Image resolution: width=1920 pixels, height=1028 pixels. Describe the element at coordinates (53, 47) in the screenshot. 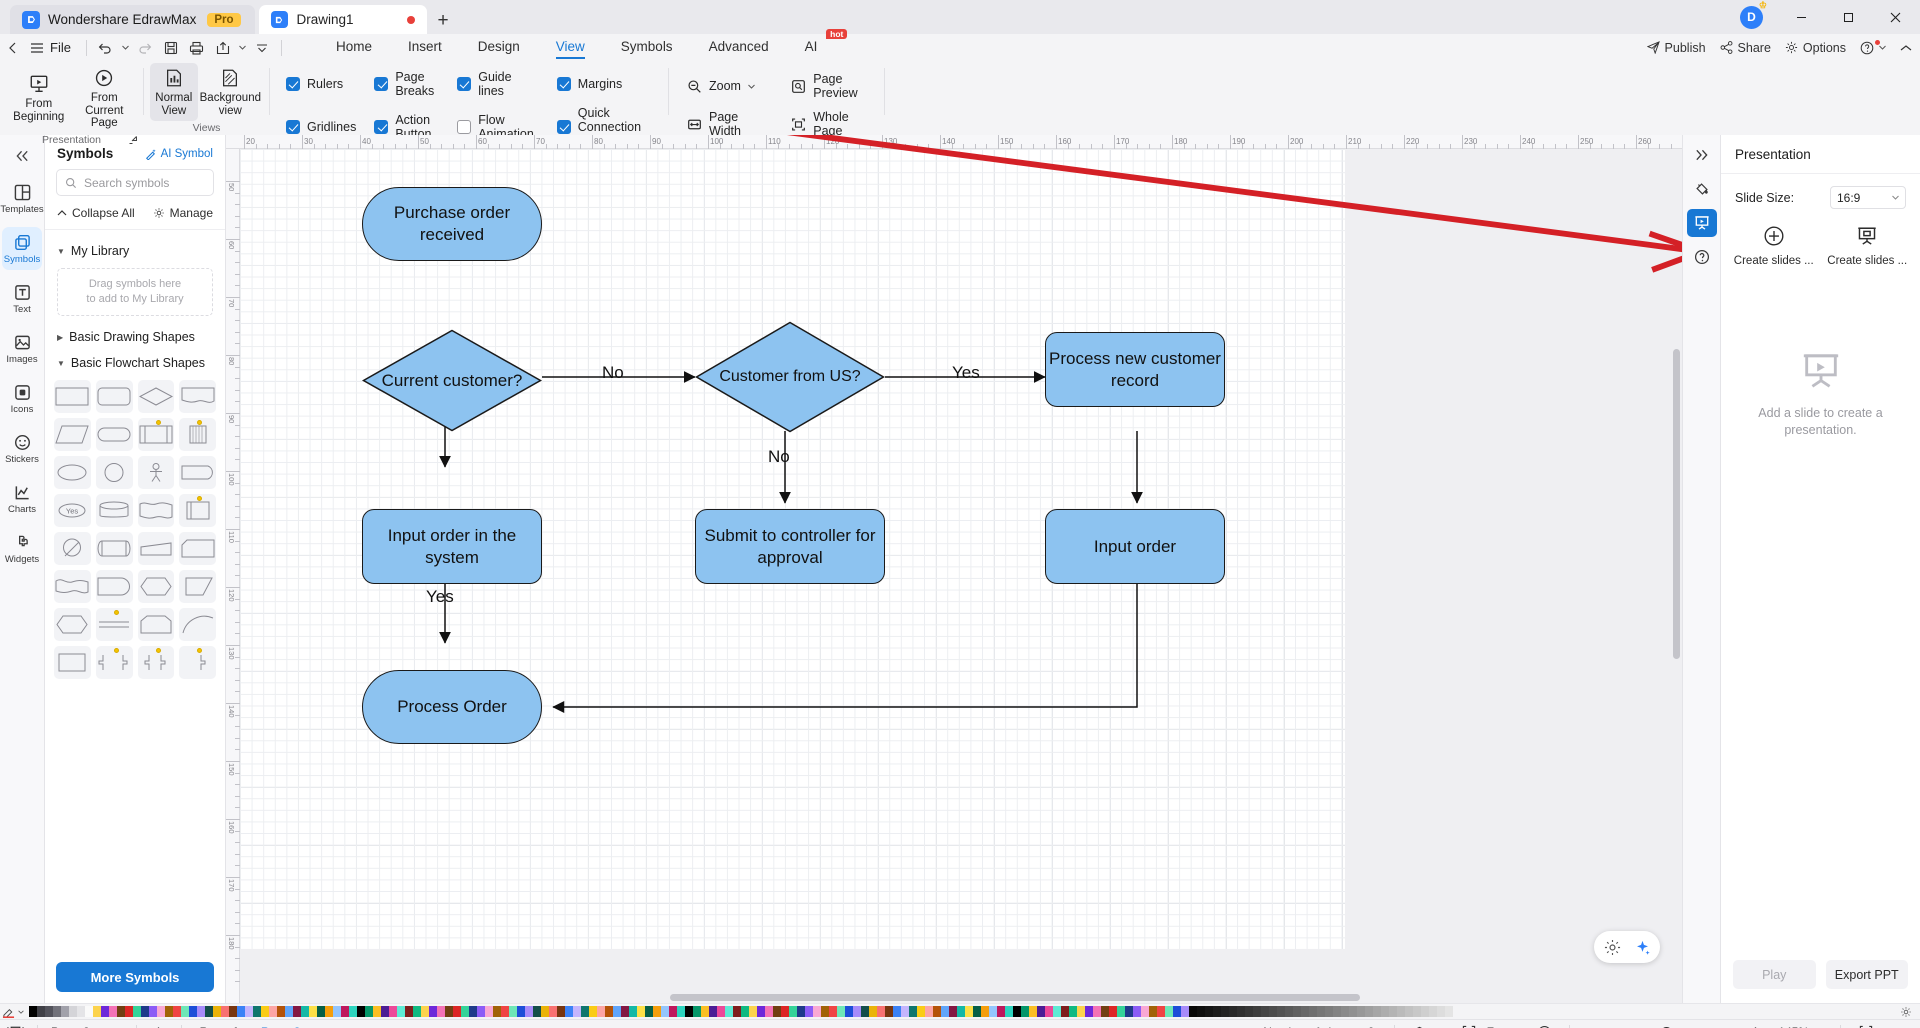

I see `file-menu-button: File` at that location.